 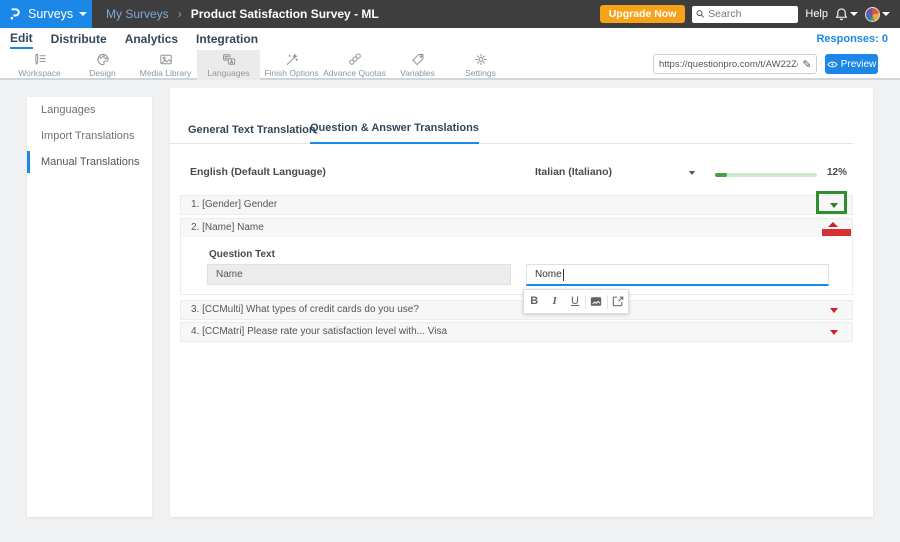 What do you see at coordinates (292, 59) in the screenshot?
I see `magic-wand-icon` at bounding box center [292, 59].